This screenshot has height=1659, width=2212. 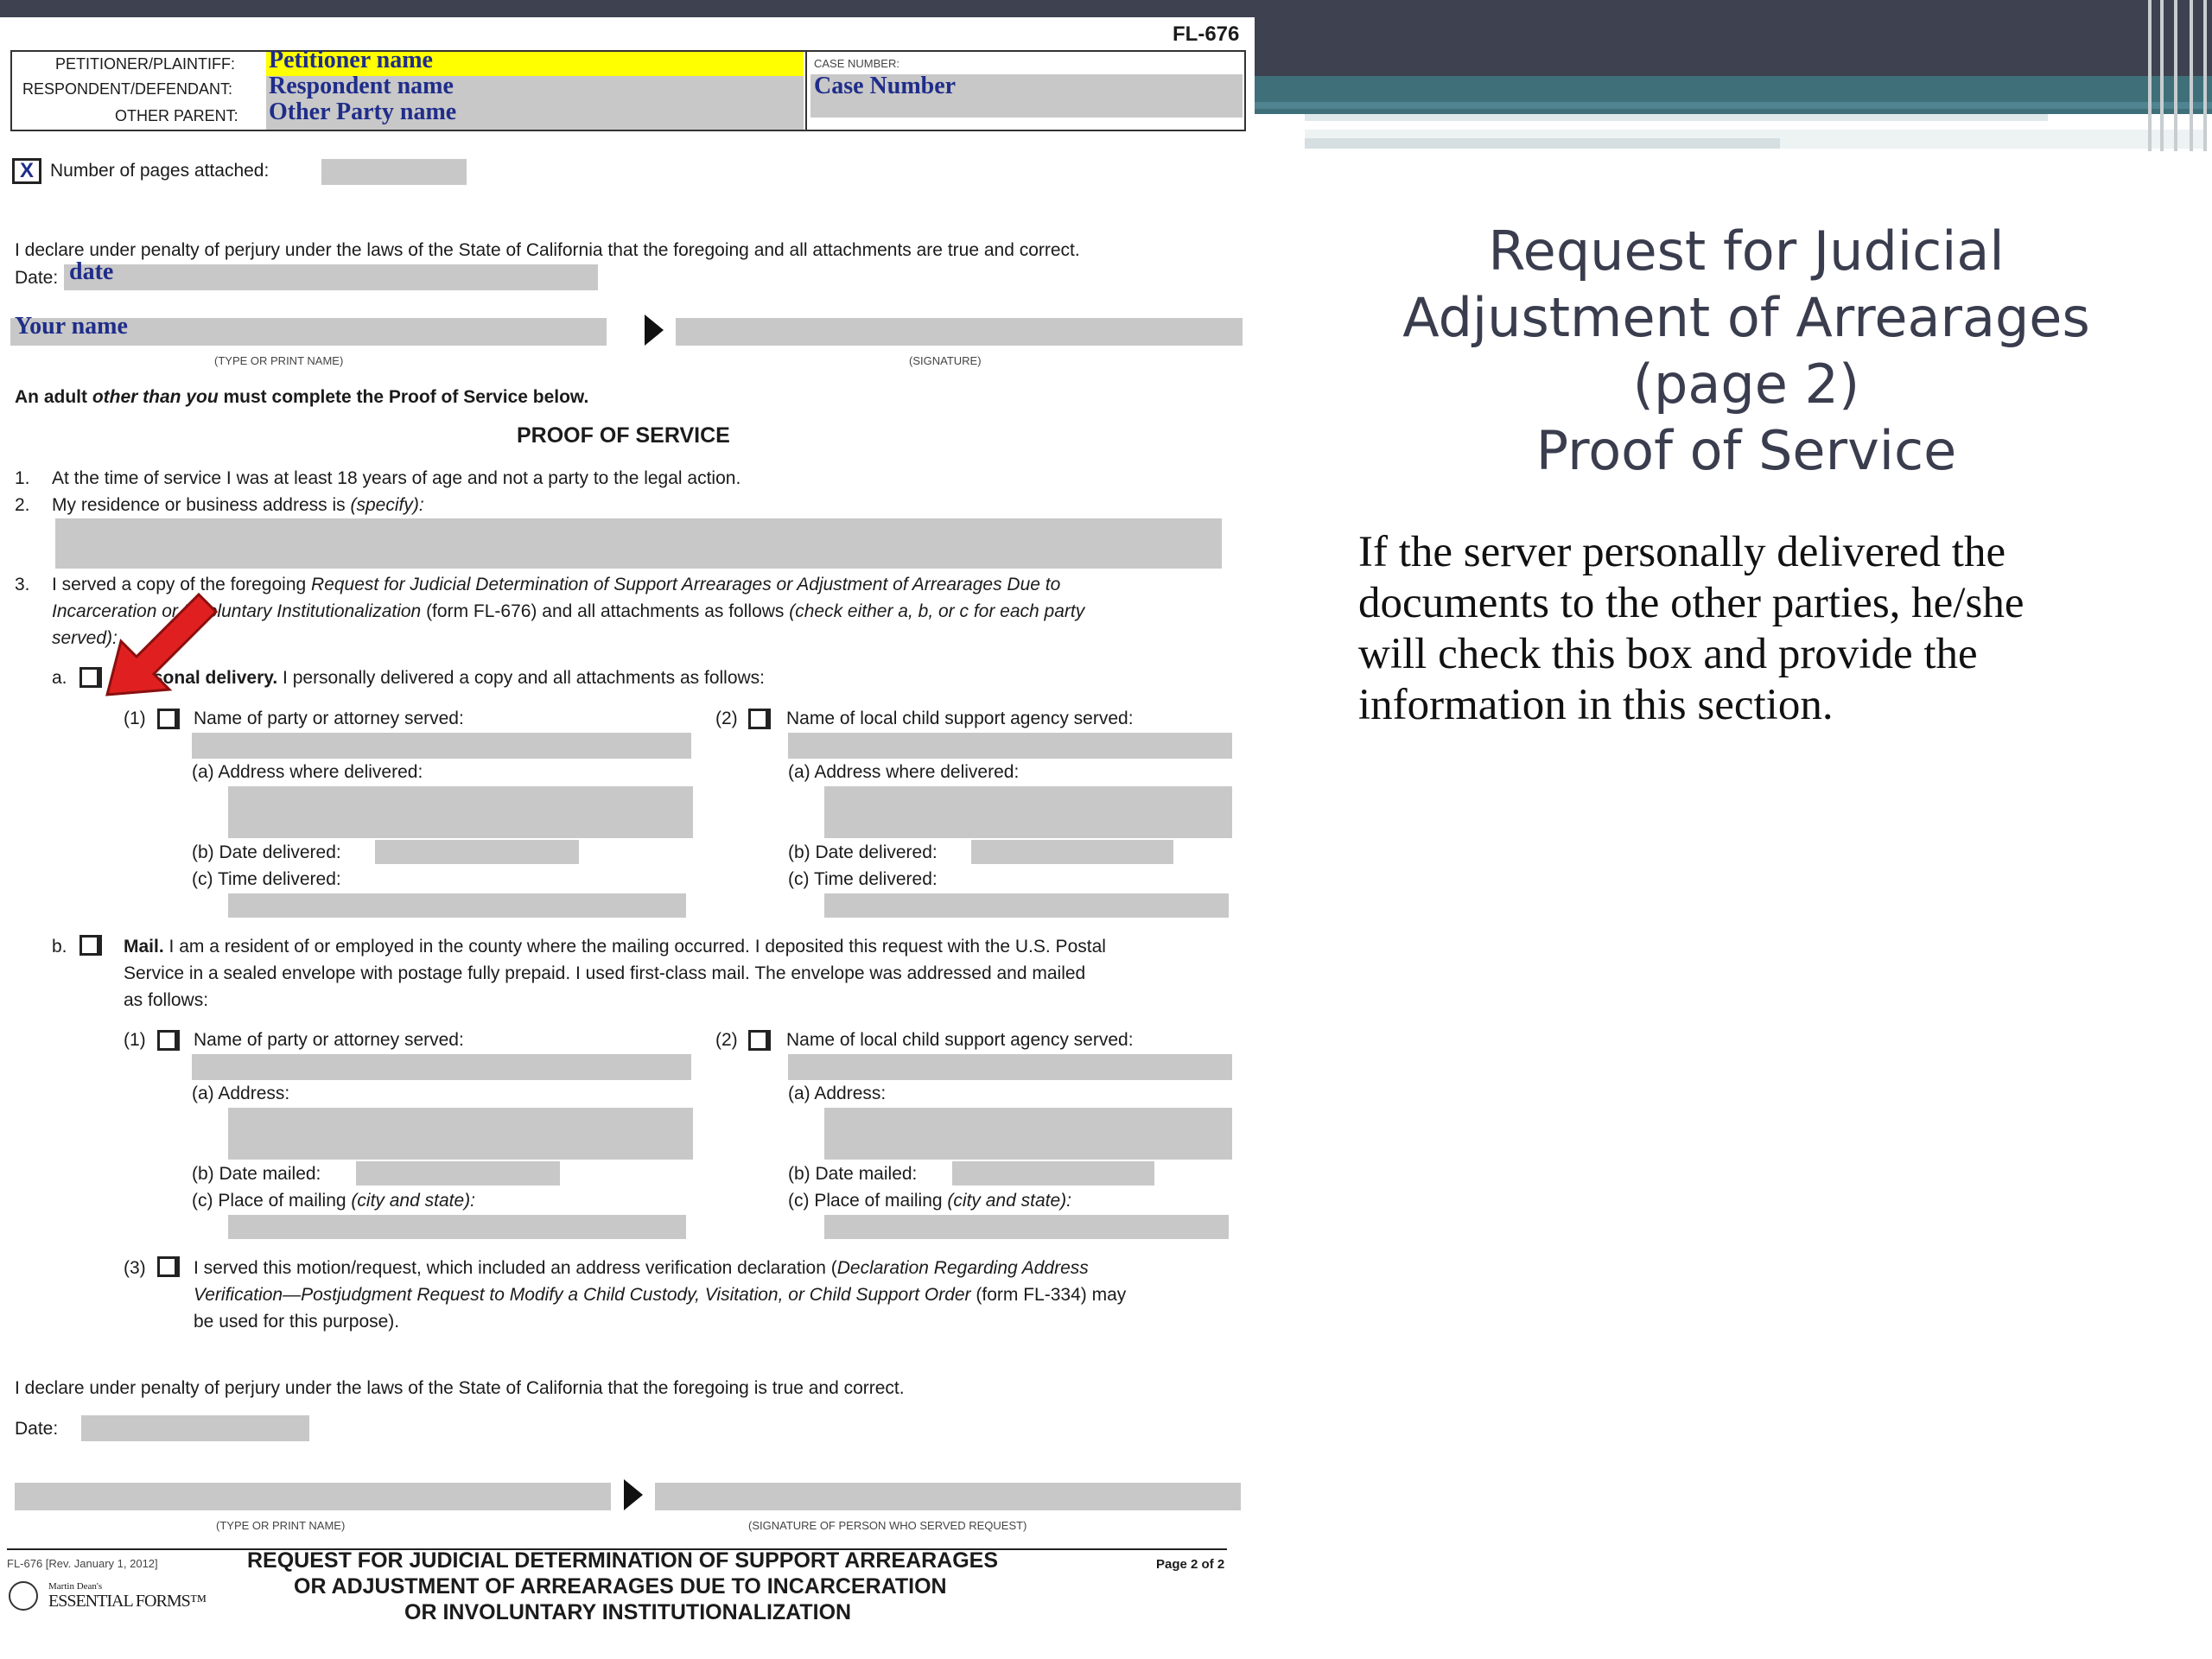 What do you see at coordinates (135, 1040) in the screenshot?
I see `b1-number: (1)` at bounding box center [135, 1040].